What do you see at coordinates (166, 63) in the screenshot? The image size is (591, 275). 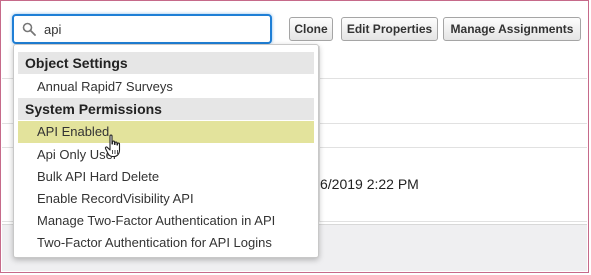 I see `group-header-object-settings: Object Settings` at bounding box center [166, 63].